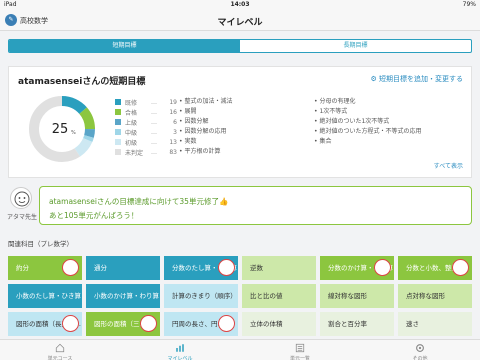  Describe the element at coordinates (266, 296) in the screenshot. I see `unit-tile-label: 比と比の値` at that location.